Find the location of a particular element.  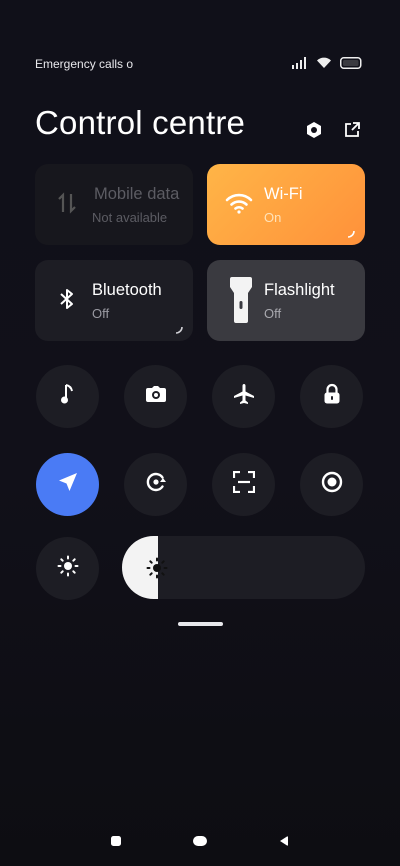

back-button is located at coordinates (284, 843).